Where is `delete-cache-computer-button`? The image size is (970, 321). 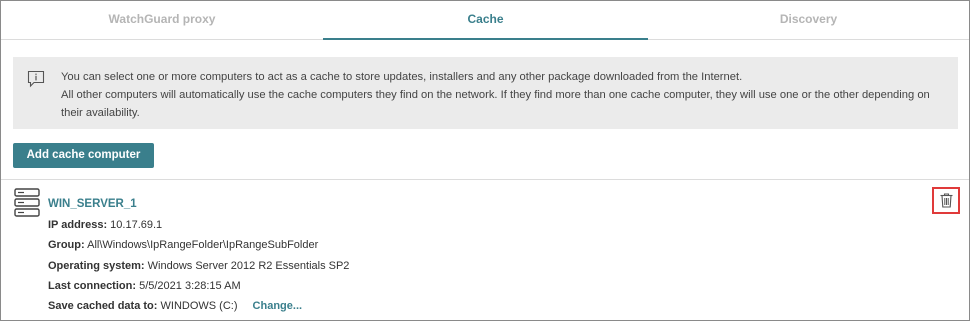
delete-cache-computer-button is located at coordinates (946, 200).